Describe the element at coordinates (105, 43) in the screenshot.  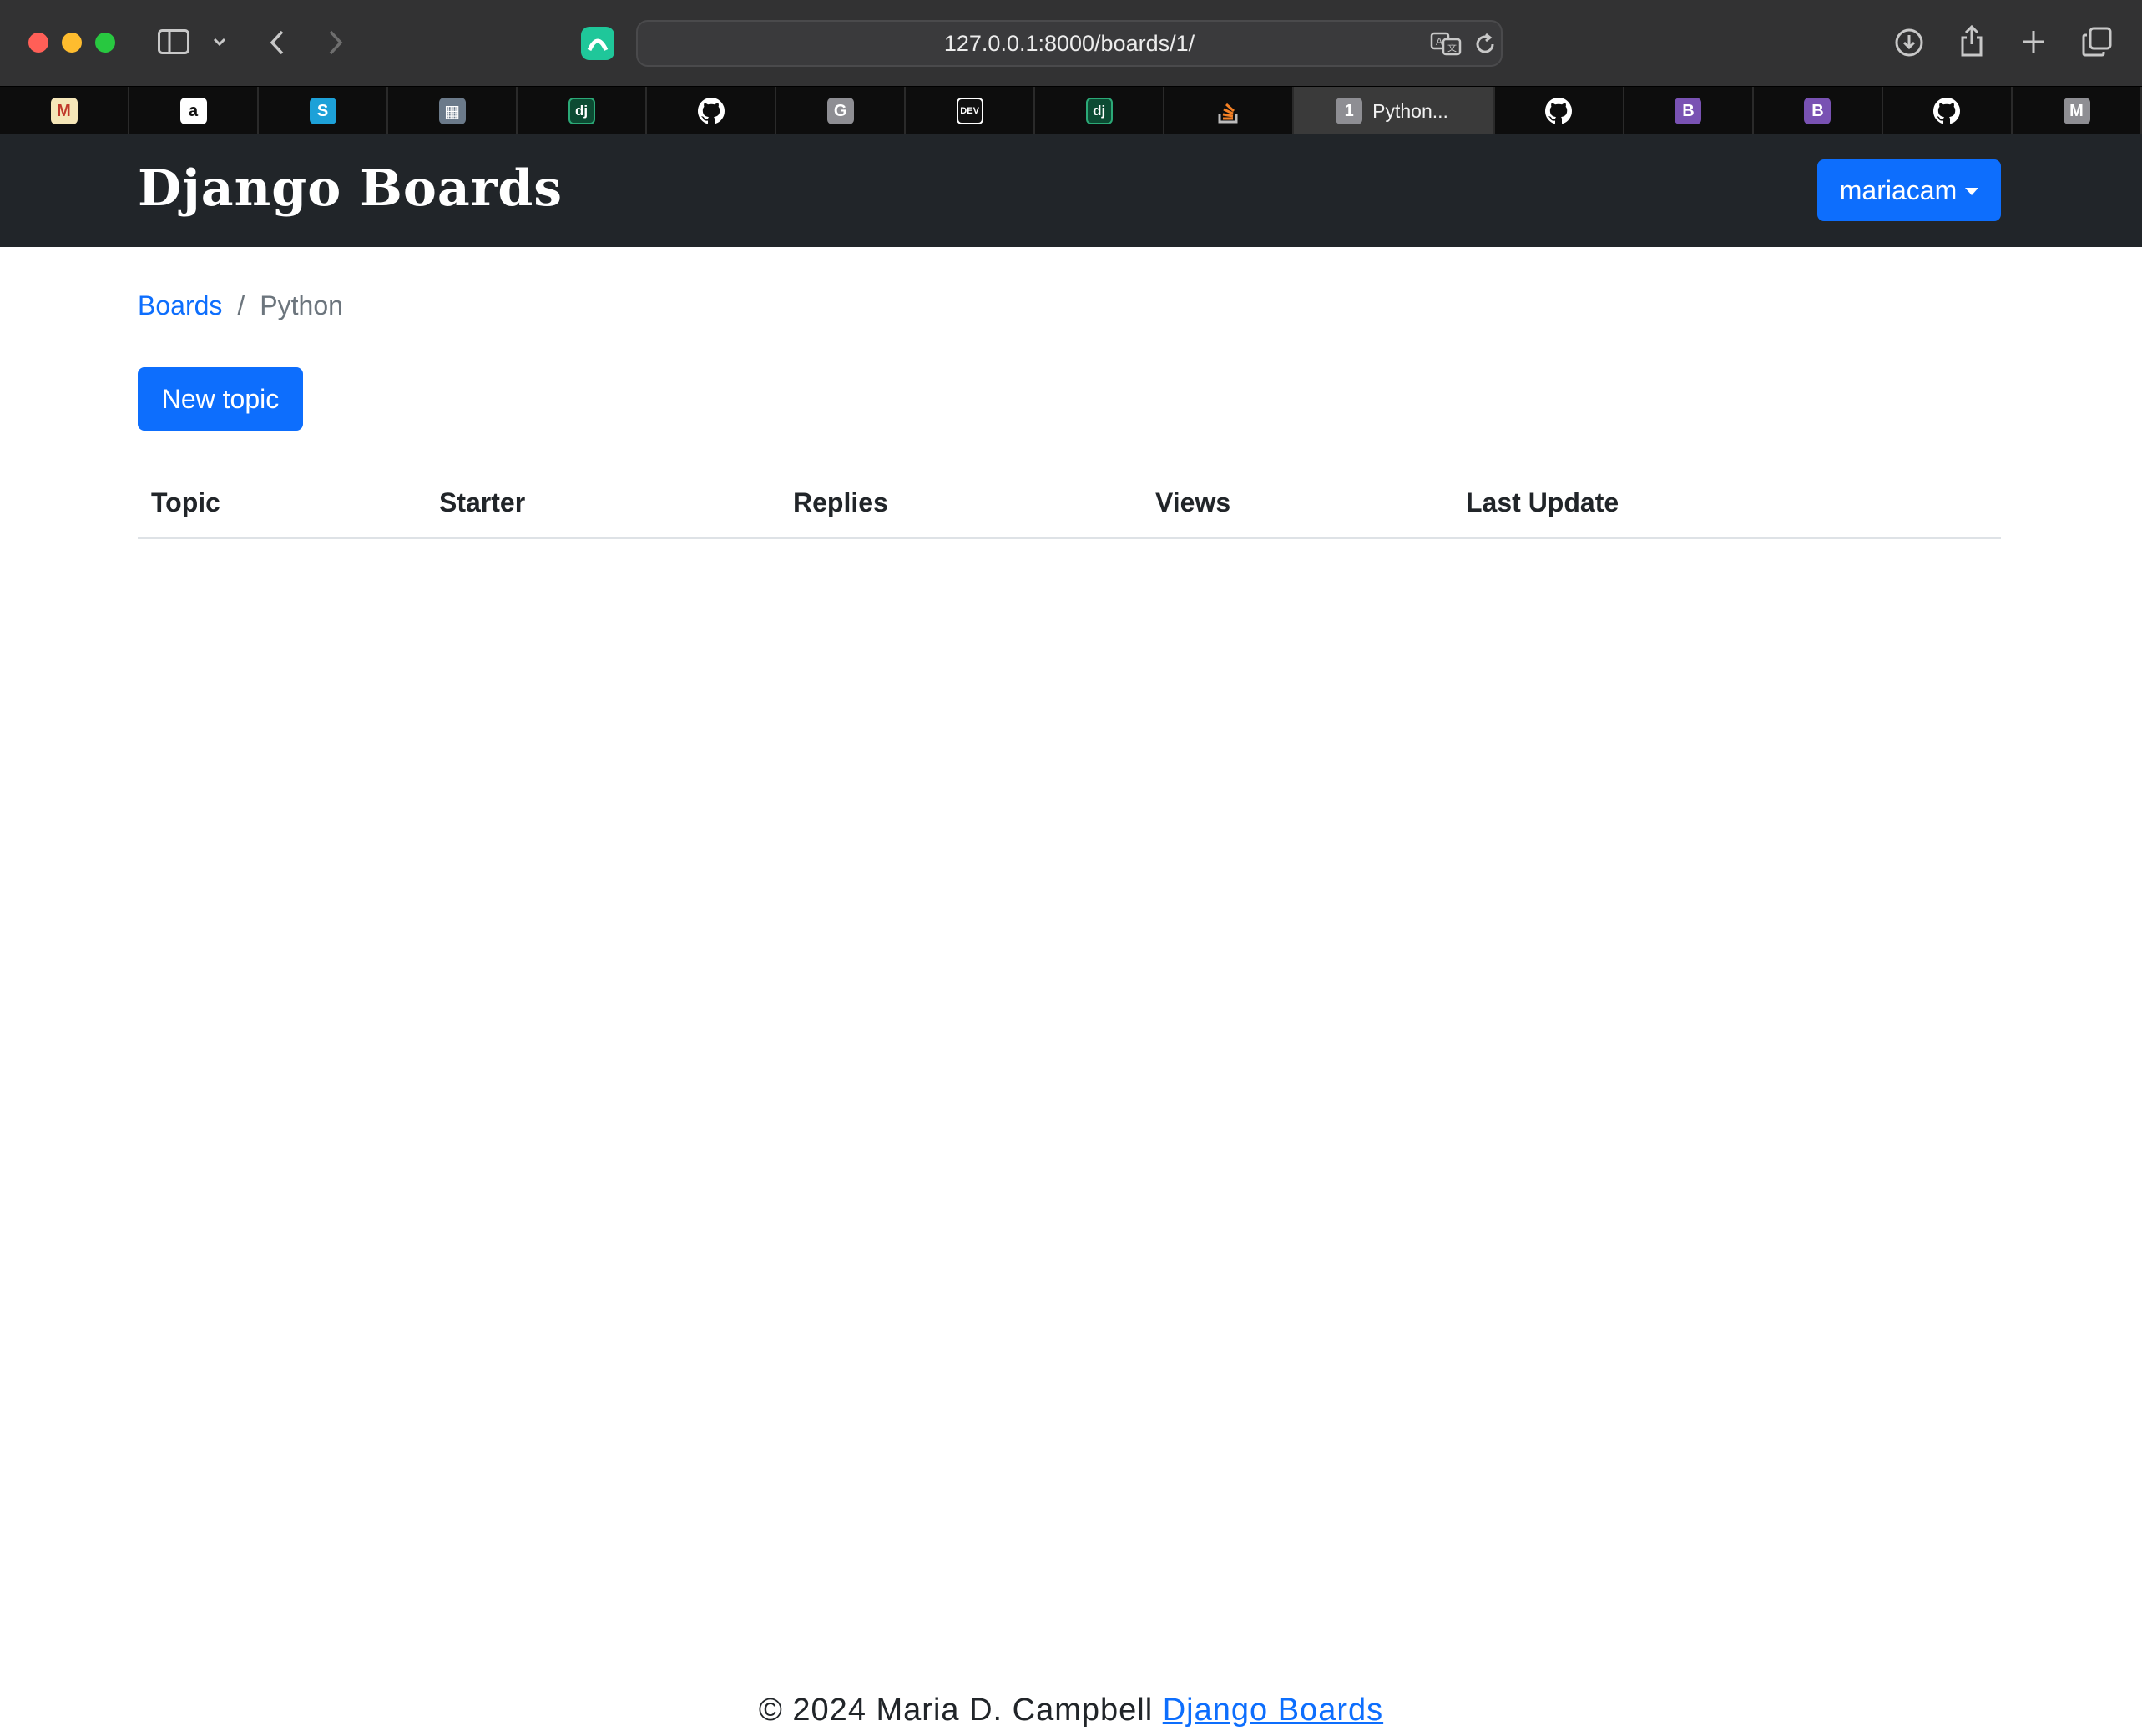
I see `zoom-window-button` at that location.